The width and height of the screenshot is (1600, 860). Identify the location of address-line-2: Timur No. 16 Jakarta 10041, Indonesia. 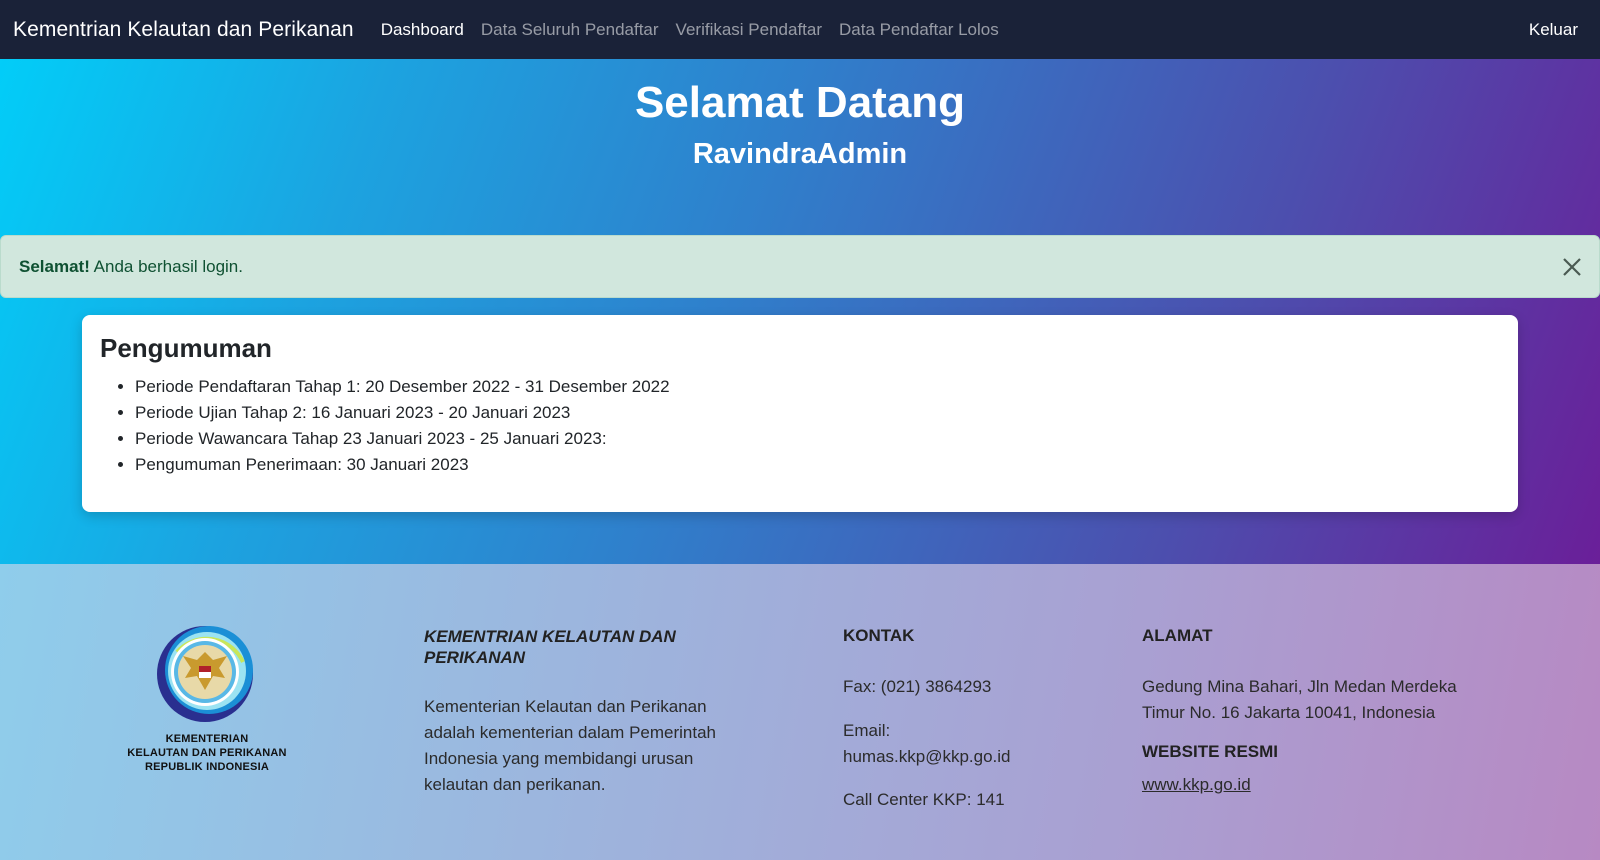
(1289, 712).